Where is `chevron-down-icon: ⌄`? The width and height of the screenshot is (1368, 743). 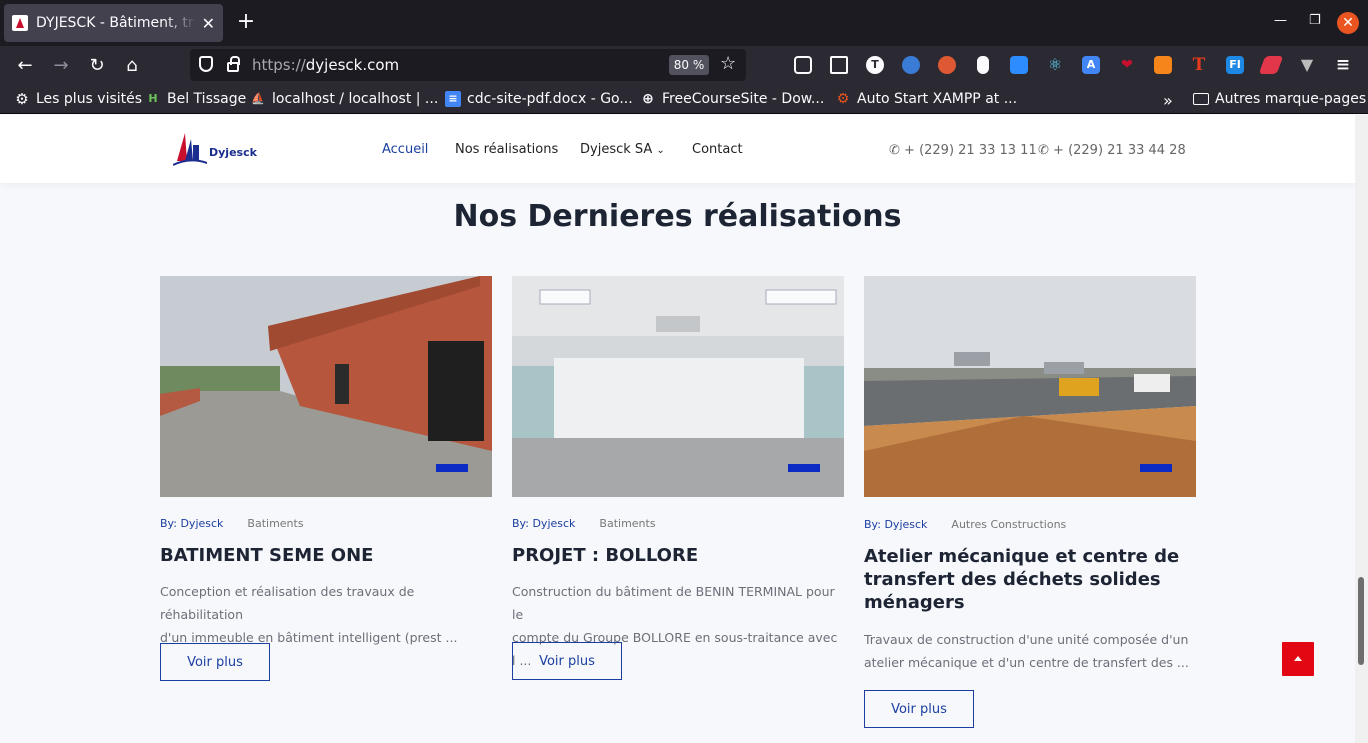 chevron-down-icon: ⌄ is located at coordinates (660, 150).